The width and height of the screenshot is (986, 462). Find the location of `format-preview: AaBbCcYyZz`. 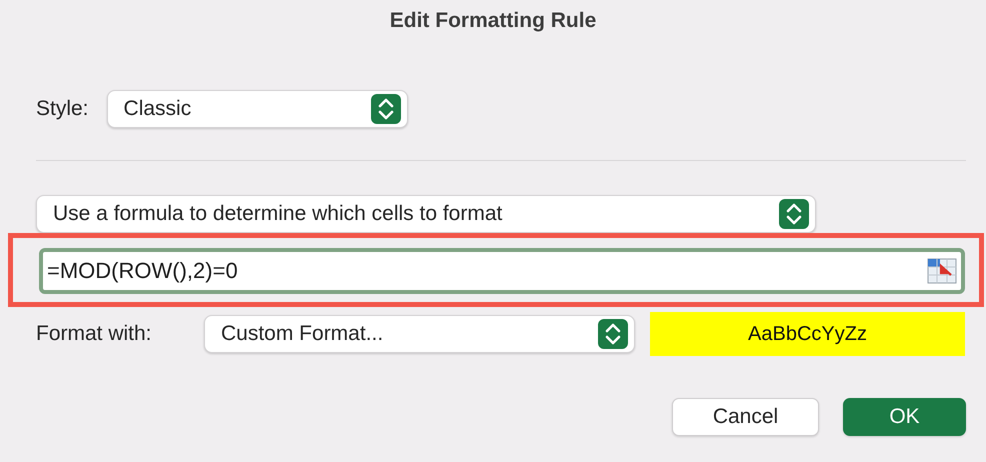

format-preview: AaBbCcYyZz is located at coordinates (807, 334).